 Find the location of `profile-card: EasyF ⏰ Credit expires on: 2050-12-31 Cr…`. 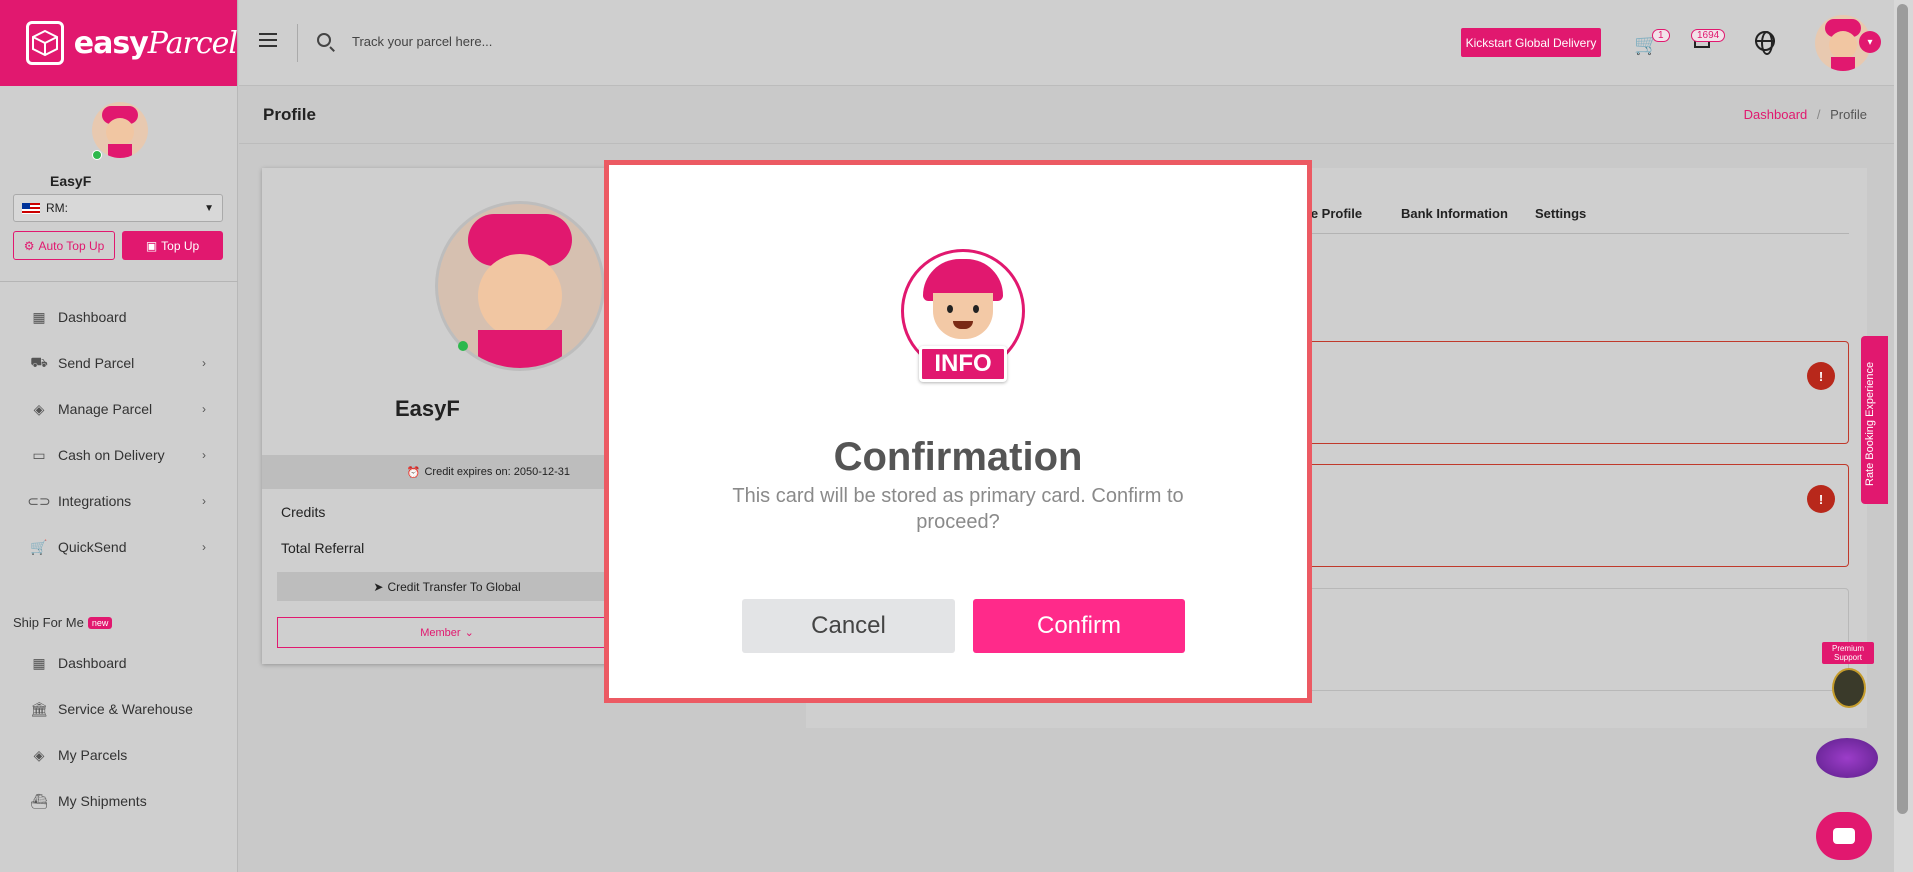

profile-card: EasyF ⏰ Credit expires on: 2050-12-31 Cr… is located at coordinates (442, 416).